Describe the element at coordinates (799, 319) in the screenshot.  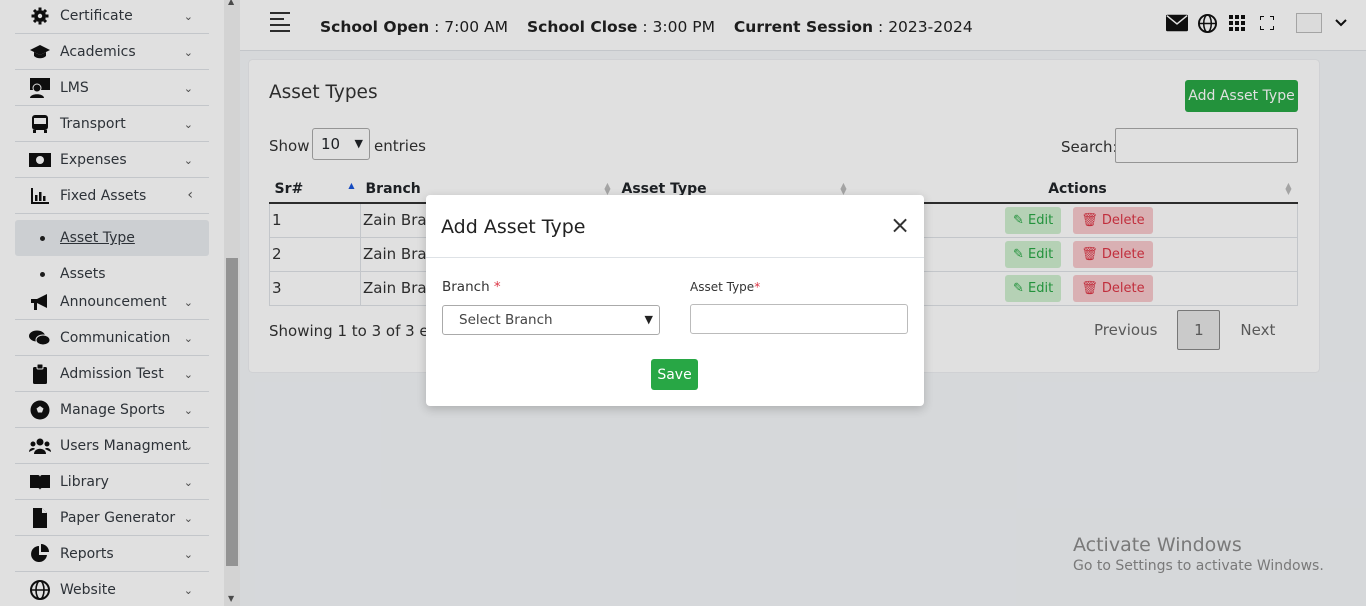
I see `asset-type-input` at that location.